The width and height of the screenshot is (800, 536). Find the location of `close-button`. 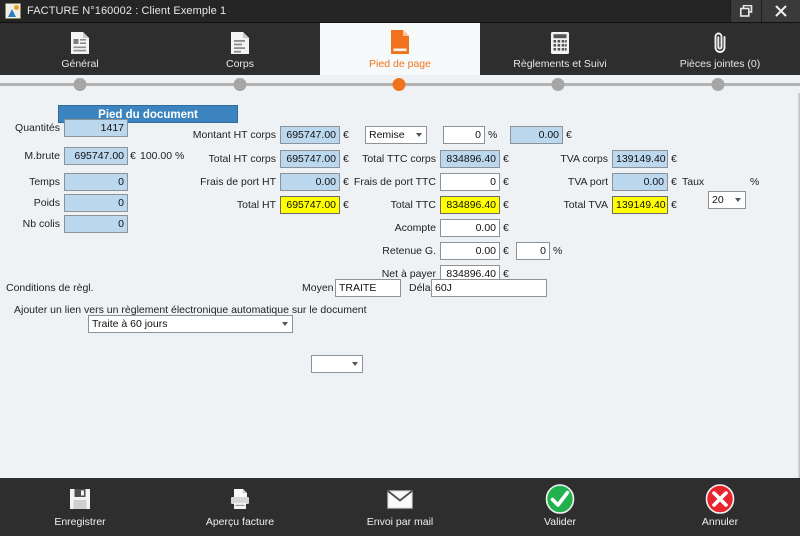

close-button is located at coordinates (780, 11).